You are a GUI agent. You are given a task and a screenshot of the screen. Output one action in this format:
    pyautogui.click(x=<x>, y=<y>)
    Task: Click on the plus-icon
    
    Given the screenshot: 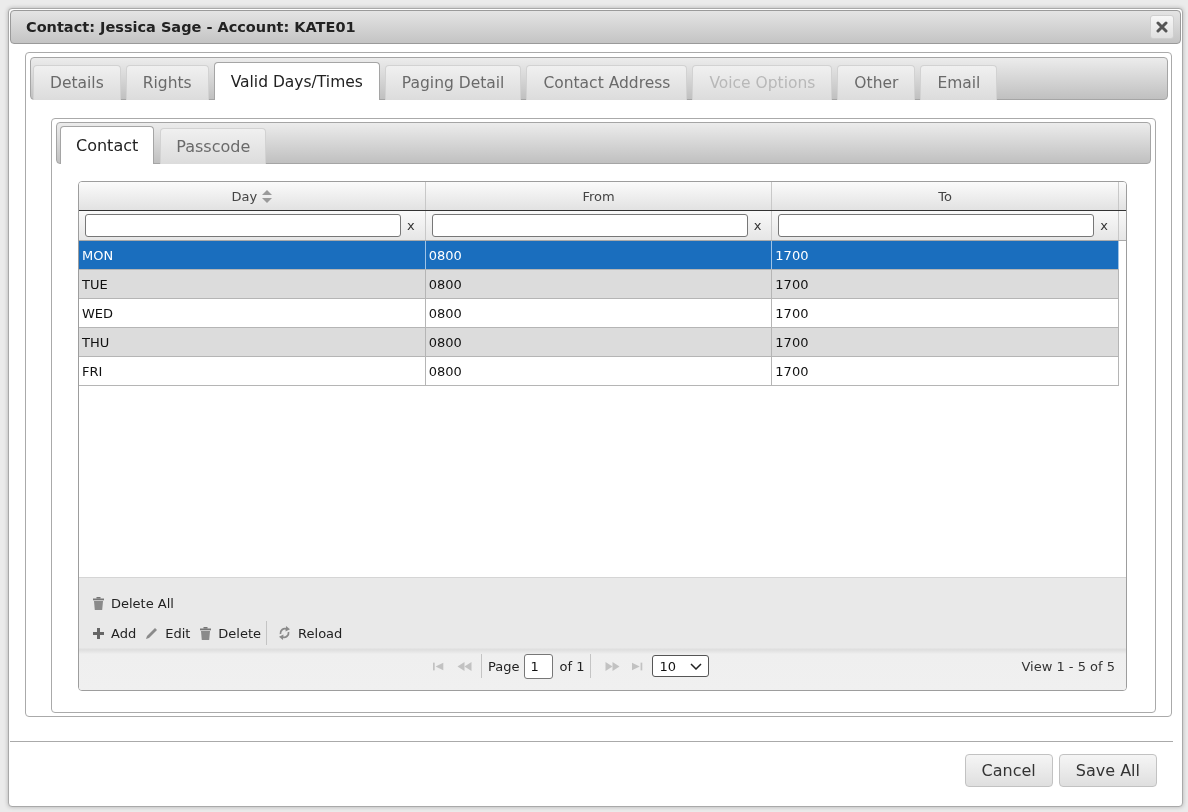 What is the action you would take?
    pyautogui.click(x=98, y=633)
    